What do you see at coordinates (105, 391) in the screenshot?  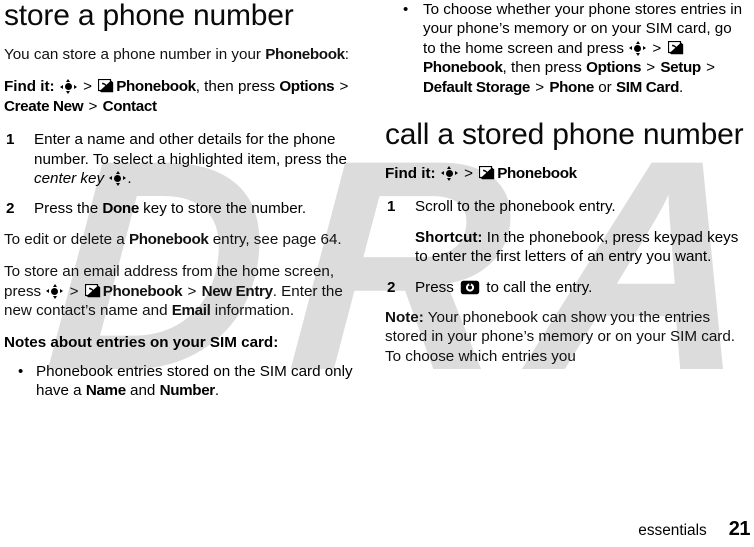 I see `bullet-bold-name: Name` at bounding box center [105, 391].